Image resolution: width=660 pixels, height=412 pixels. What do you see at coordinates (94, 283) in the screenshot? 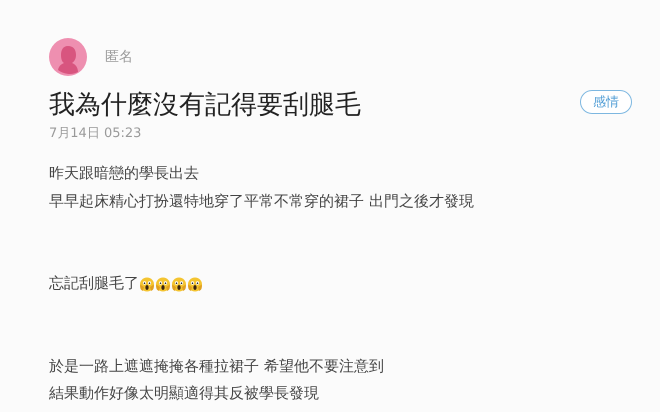
I see `body-text: 忘記刮腿毛了` at bounding box center [94, 283].